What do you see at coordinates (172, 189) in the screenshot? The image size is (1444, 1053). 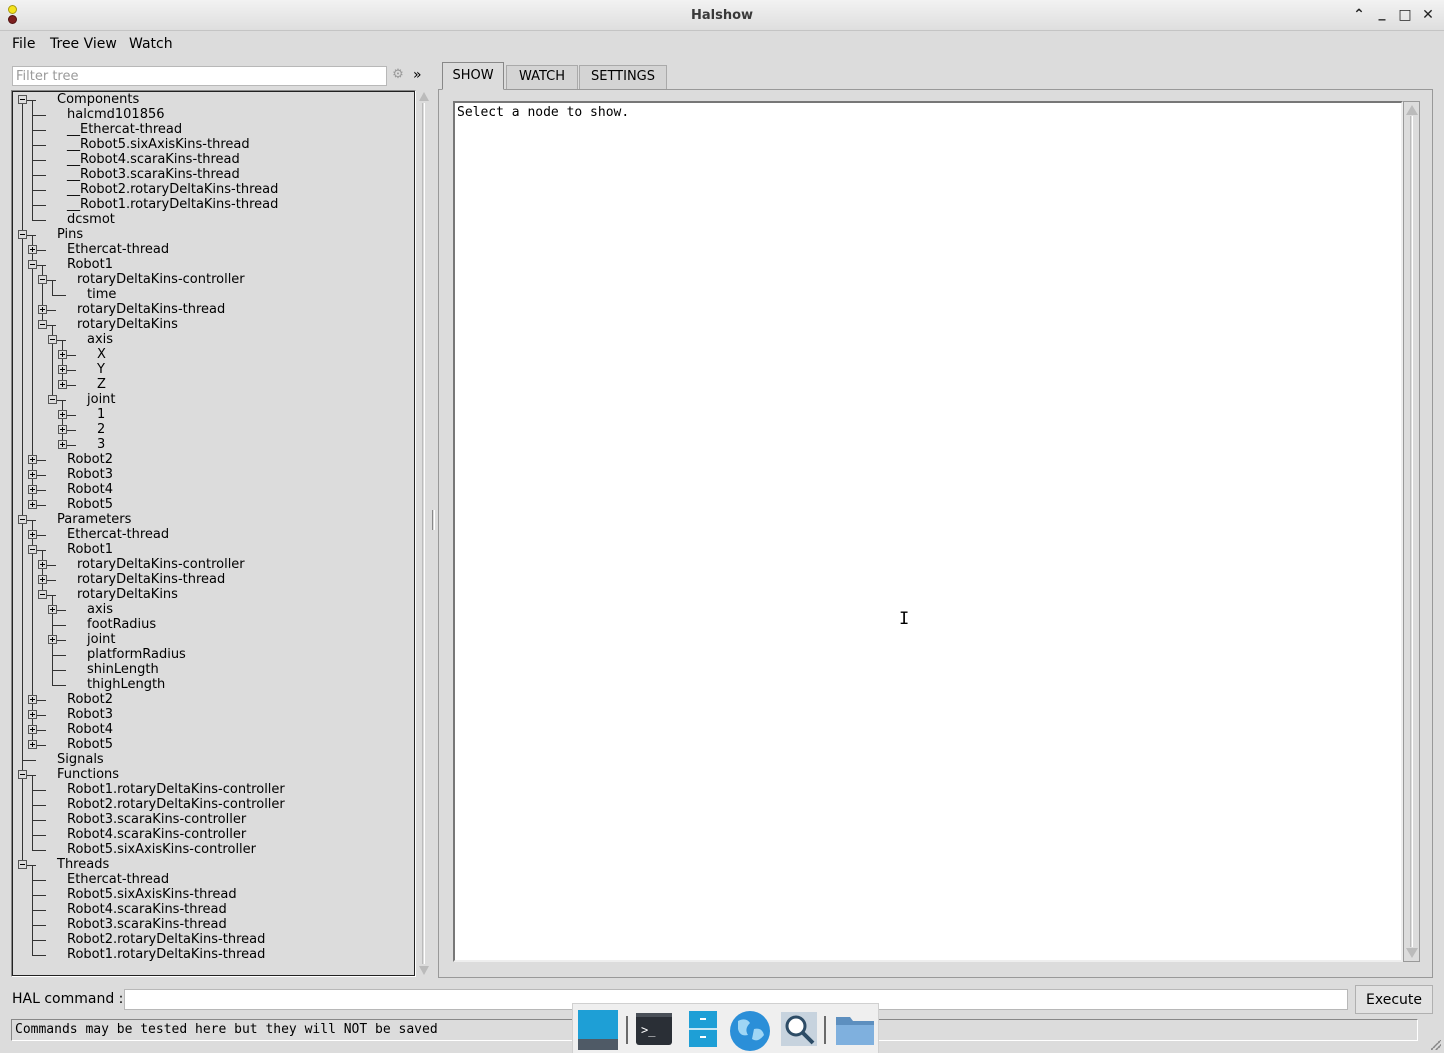 I see `tree-node: __Robot2.rotaryDeltaKins-thread` at bounding box center [172, 189].